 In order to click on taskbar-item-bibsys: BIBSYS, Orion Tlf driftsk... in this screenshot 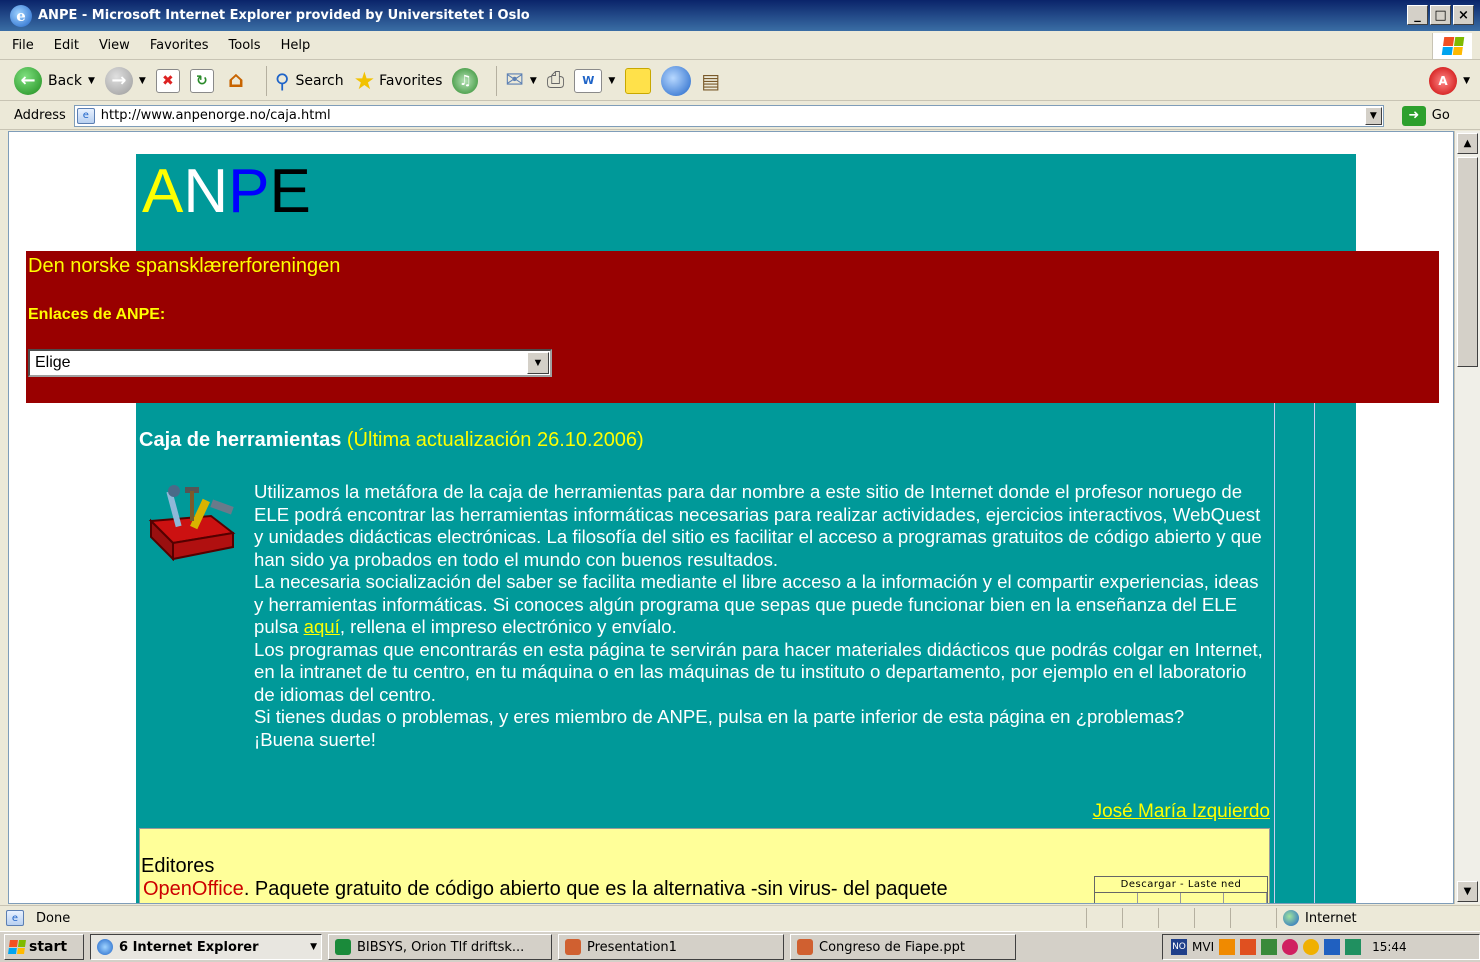, I will do `click(440, 947)`.